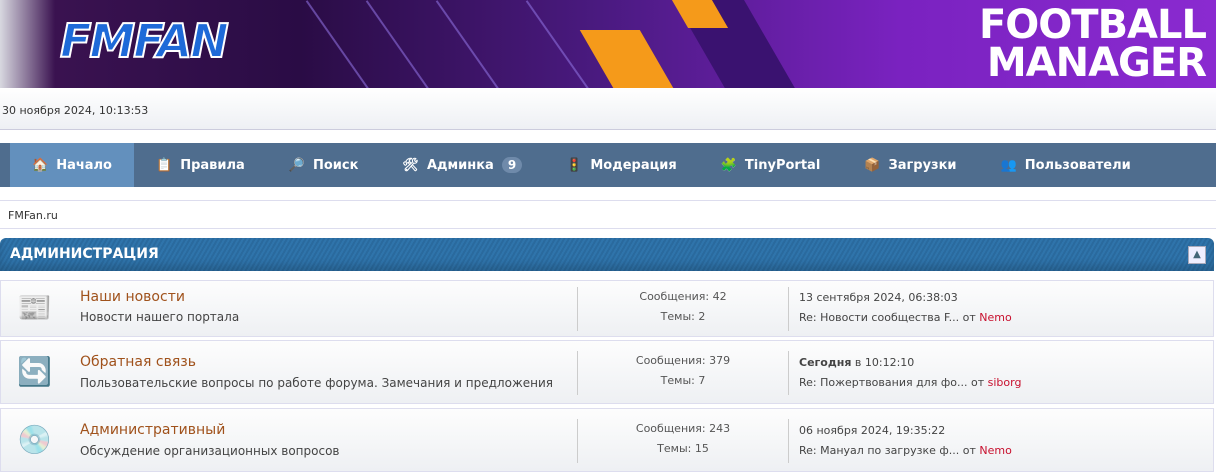  I want to click on logo-line: FOOTBALL, so click(1092, 25).